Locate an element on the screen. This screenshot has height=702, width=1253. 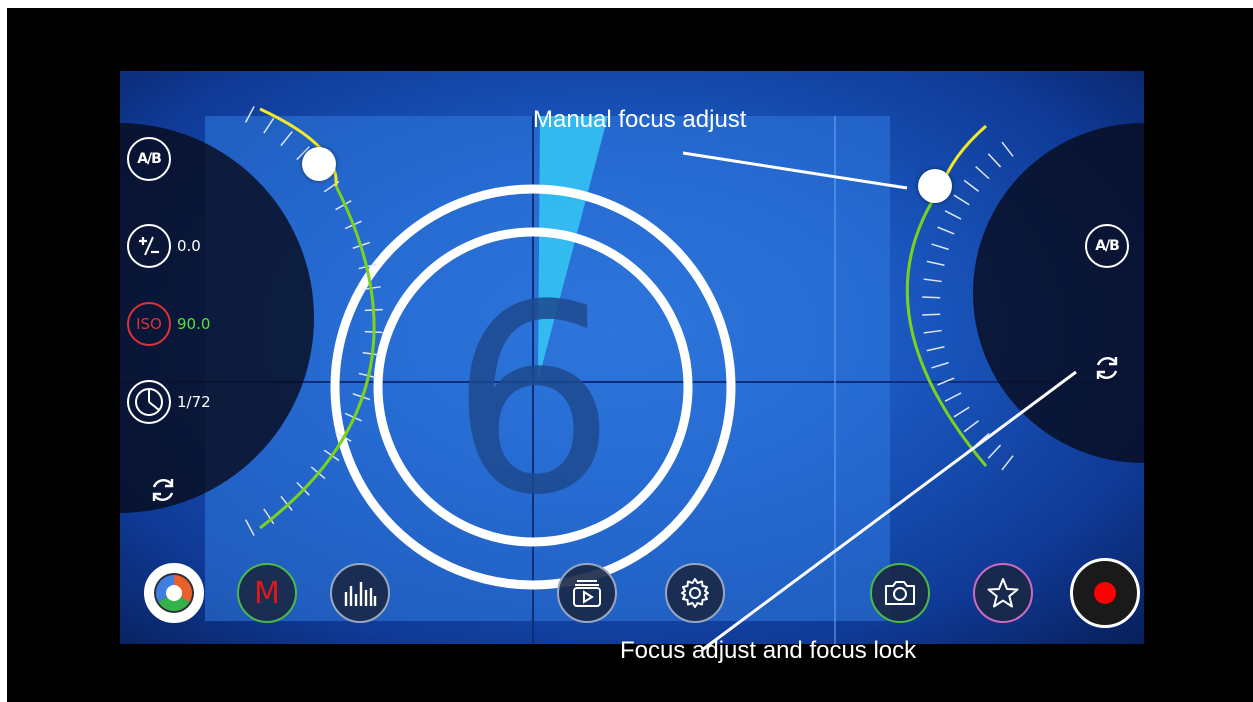
video-gallery-button is located at coordinates (587, 593).